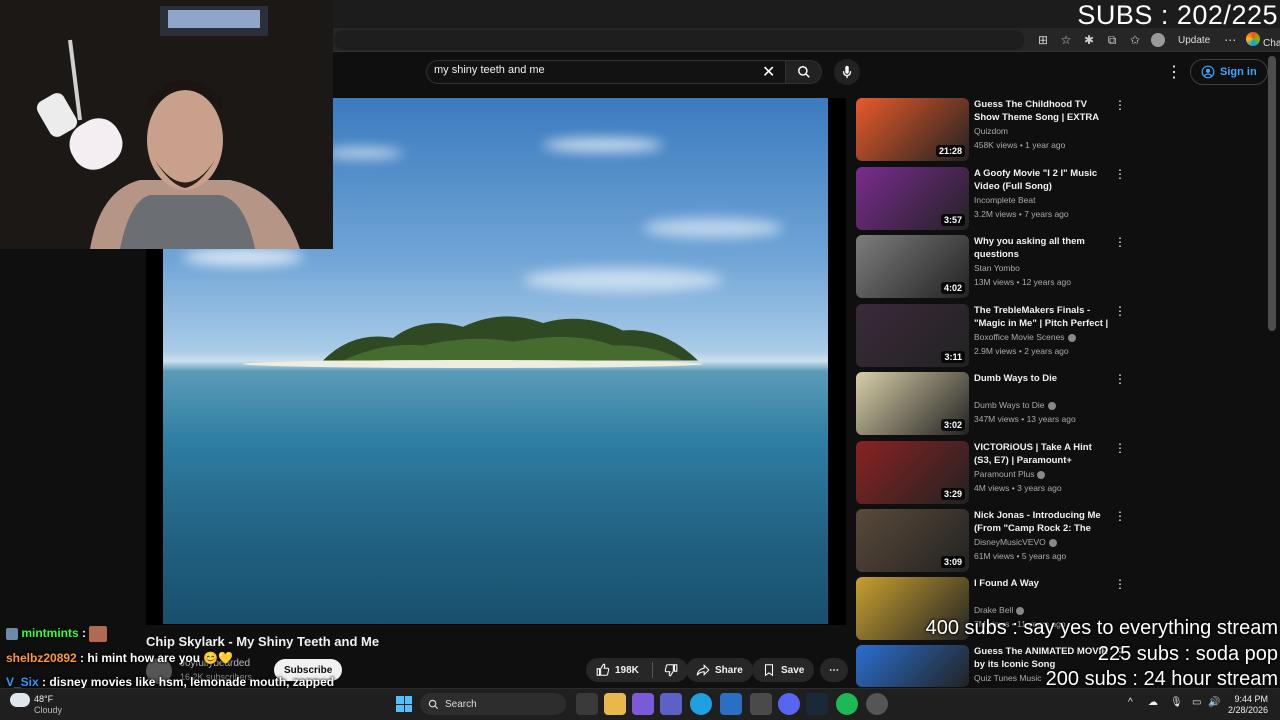  Describe the element at coordinates (461, 704) in the screenshot. I see `taskbar-search-label: Search` at that location.